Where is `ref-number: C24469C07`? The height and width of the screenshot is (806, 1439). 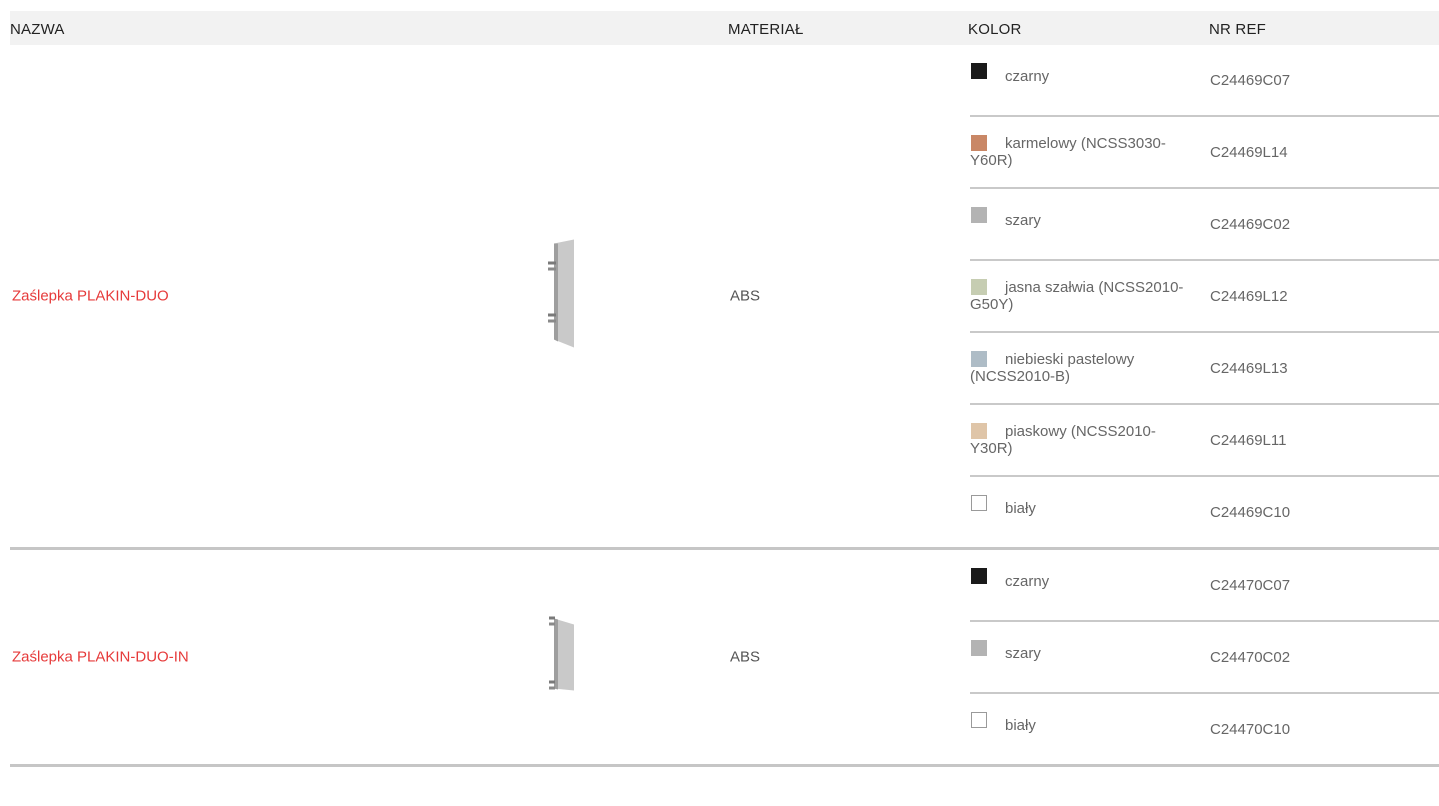
ref-number: C24469C07 is located at coordinates (1250, 80).